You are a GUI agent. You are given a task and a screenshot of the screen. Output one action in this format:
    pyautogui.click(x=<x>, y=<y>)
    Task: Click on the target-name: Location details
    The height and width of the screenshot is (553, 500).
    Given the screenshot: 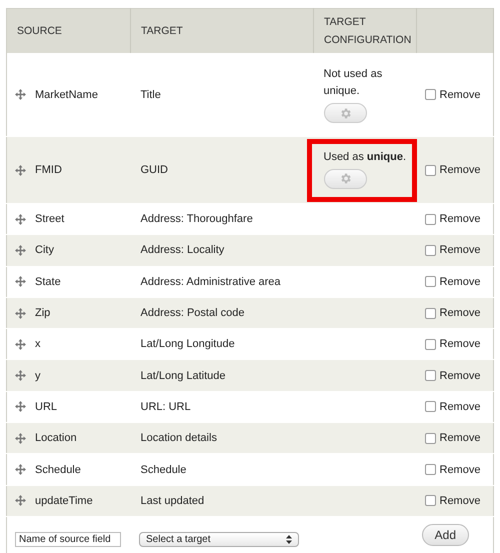 What is the action you would take?
    pyautogui.click(x=178, y=438)
    